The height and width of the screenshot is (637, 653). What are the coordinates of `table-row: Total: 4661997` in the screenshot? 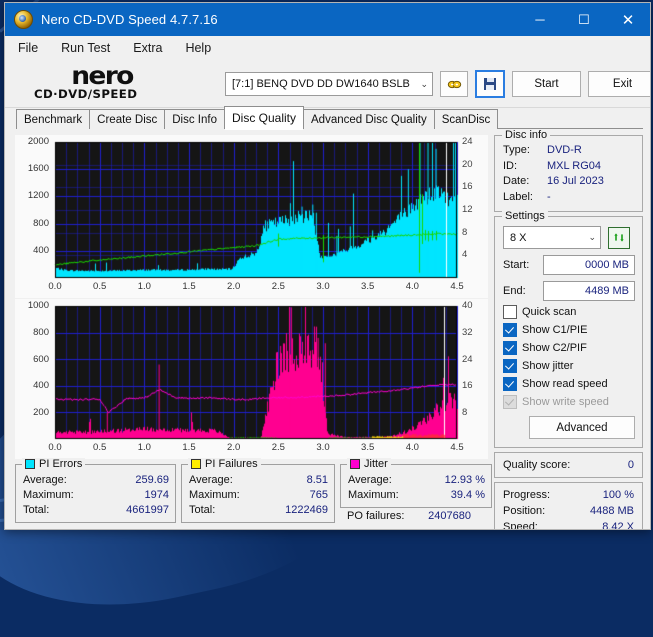 It's located at (96, 510).